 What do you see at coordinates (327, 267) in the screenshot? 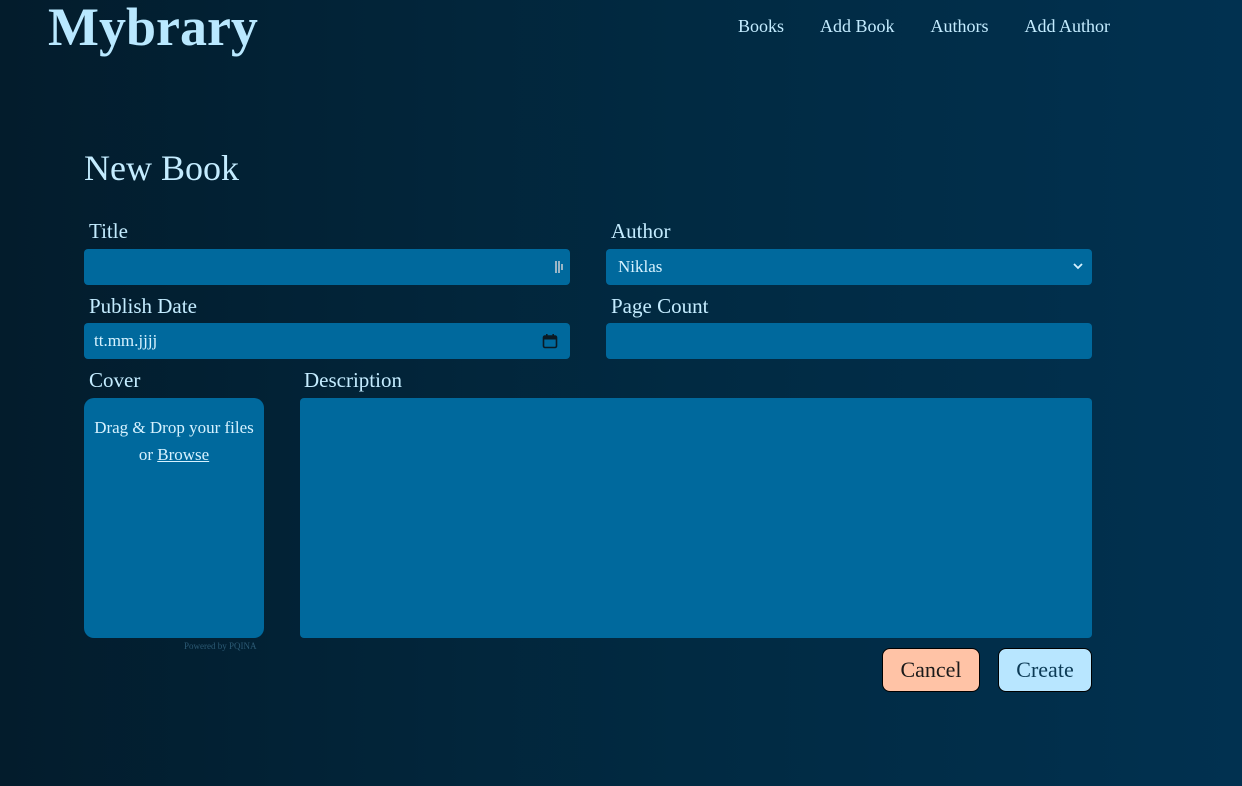
I see `title-input` at bounding box center [327, 267].